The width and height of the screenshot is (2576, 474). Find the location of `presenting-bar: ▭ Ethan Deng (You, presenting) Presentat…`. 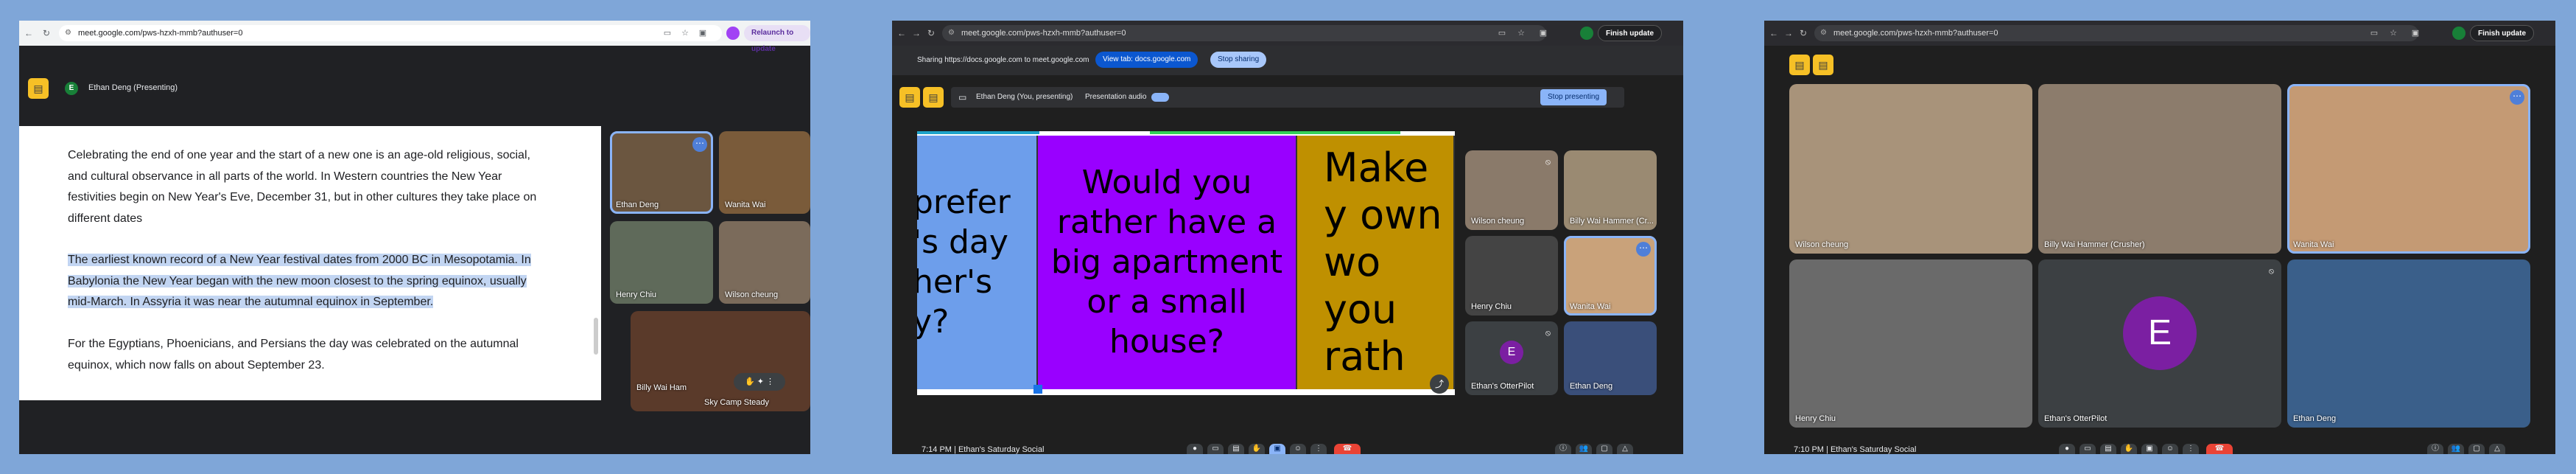

presenting-bar: ▭ Ethan Deng (You, presenting) Presentat… is located at coordinates (1287, 97).